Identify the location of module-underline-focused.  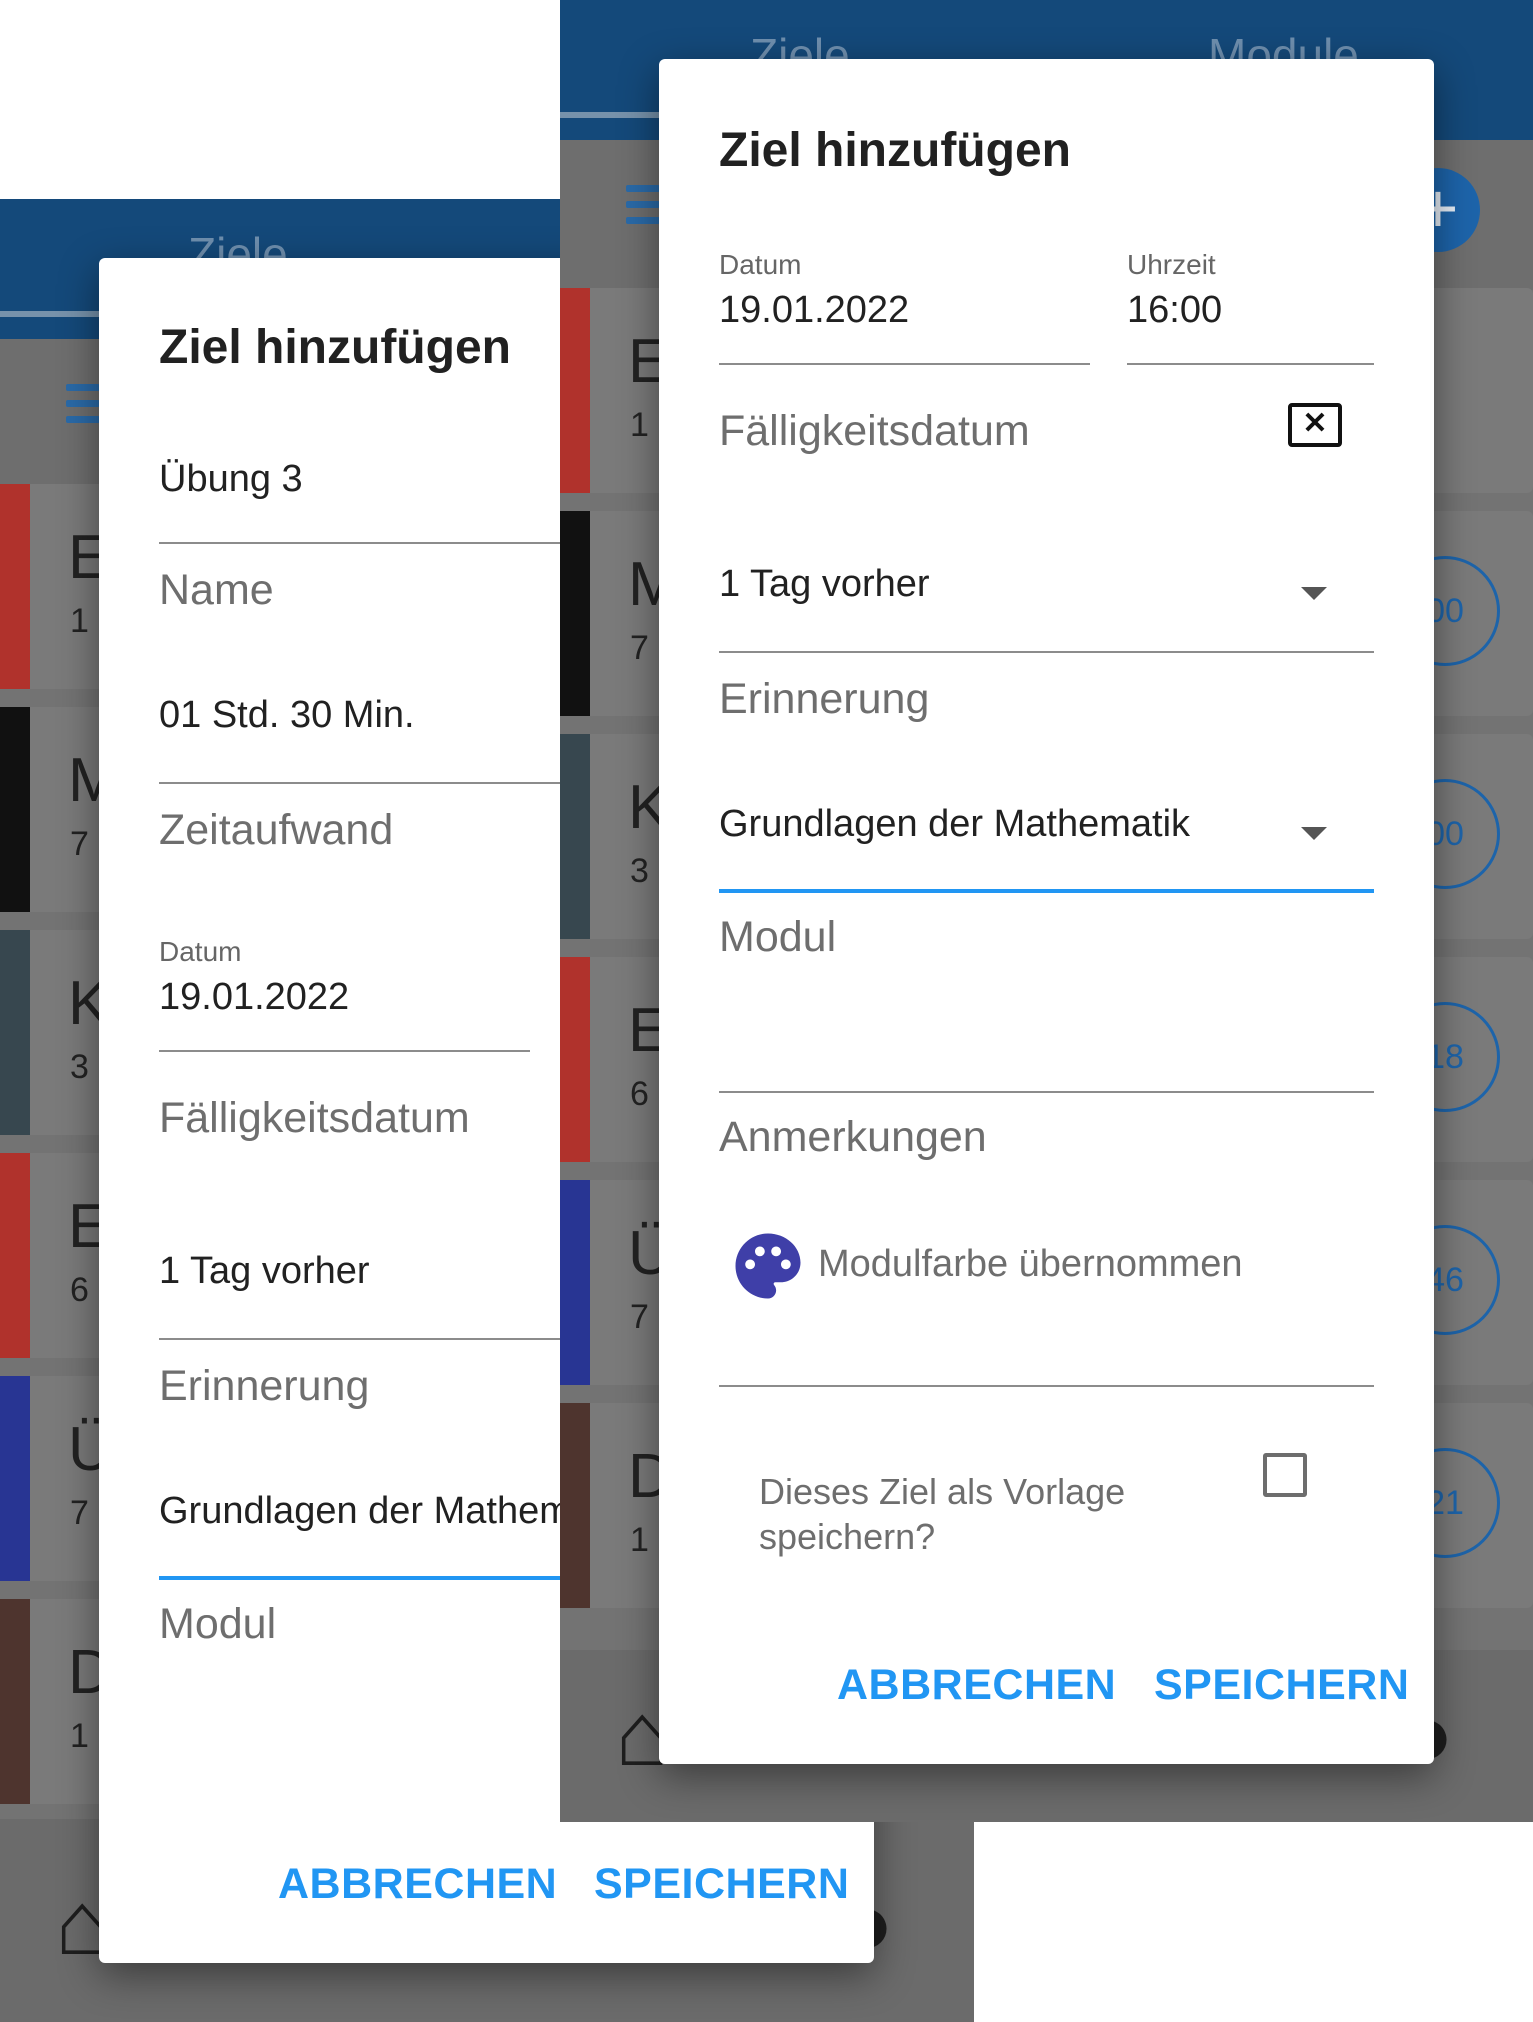
(1046, 891).